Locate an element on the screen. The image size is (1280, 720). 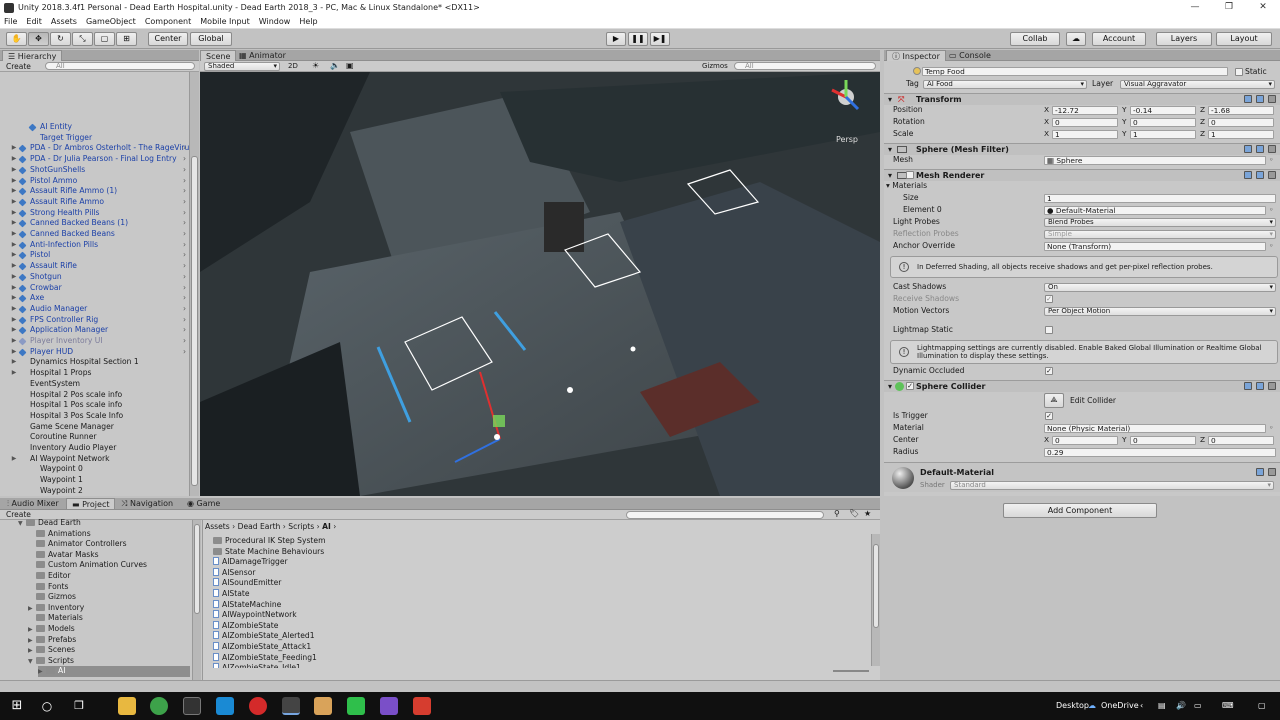
tray-chevron-icon: ‹ is located at coordinates (1141, 705).